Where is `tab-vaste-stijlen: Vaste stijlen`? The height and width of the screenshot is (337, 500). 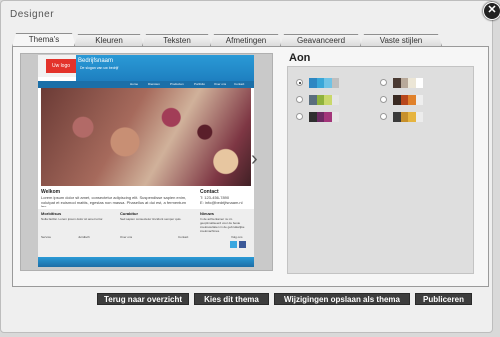 tab-vaste-stijlen: Vaste stijlen is located at coordinates (401, 40).